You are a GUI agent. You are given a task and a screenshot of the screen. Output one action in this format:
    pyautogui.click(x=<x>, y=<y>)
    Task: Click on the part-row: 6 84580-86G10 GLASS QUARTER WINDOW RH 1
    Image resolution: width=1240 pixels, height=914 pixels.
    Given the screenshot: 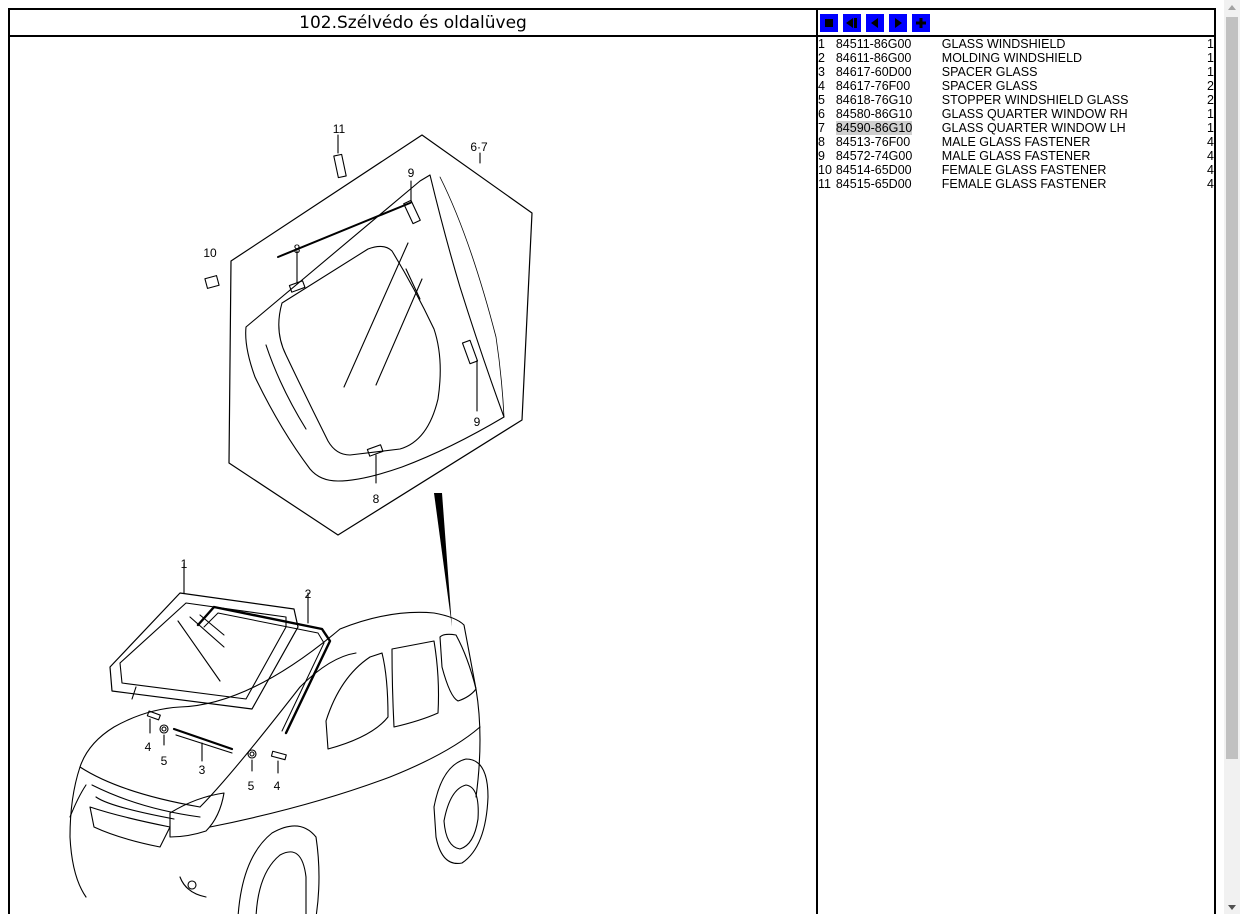 What is the action you would take?
    pyautogui.click(x=1016, y=114)
    